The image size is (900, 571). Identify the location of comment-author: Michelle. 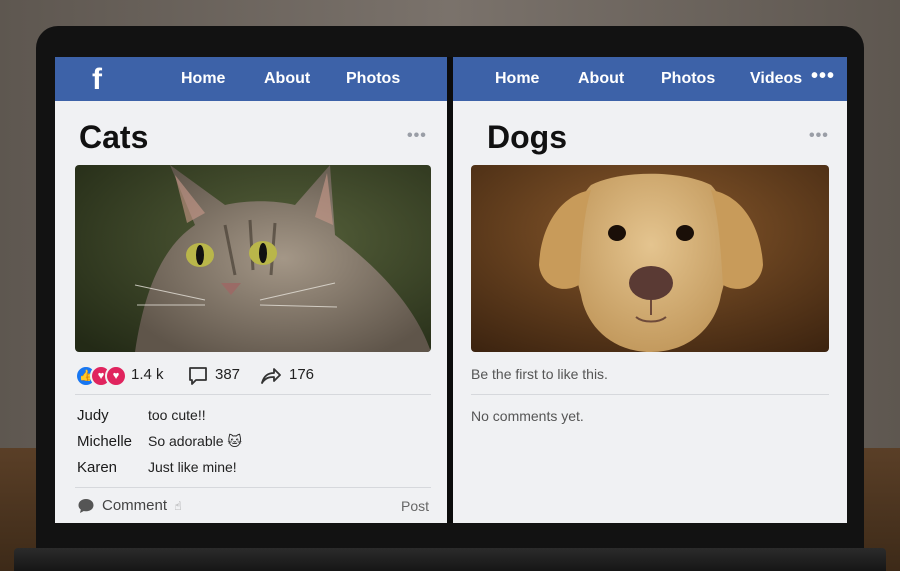
(104, 441).